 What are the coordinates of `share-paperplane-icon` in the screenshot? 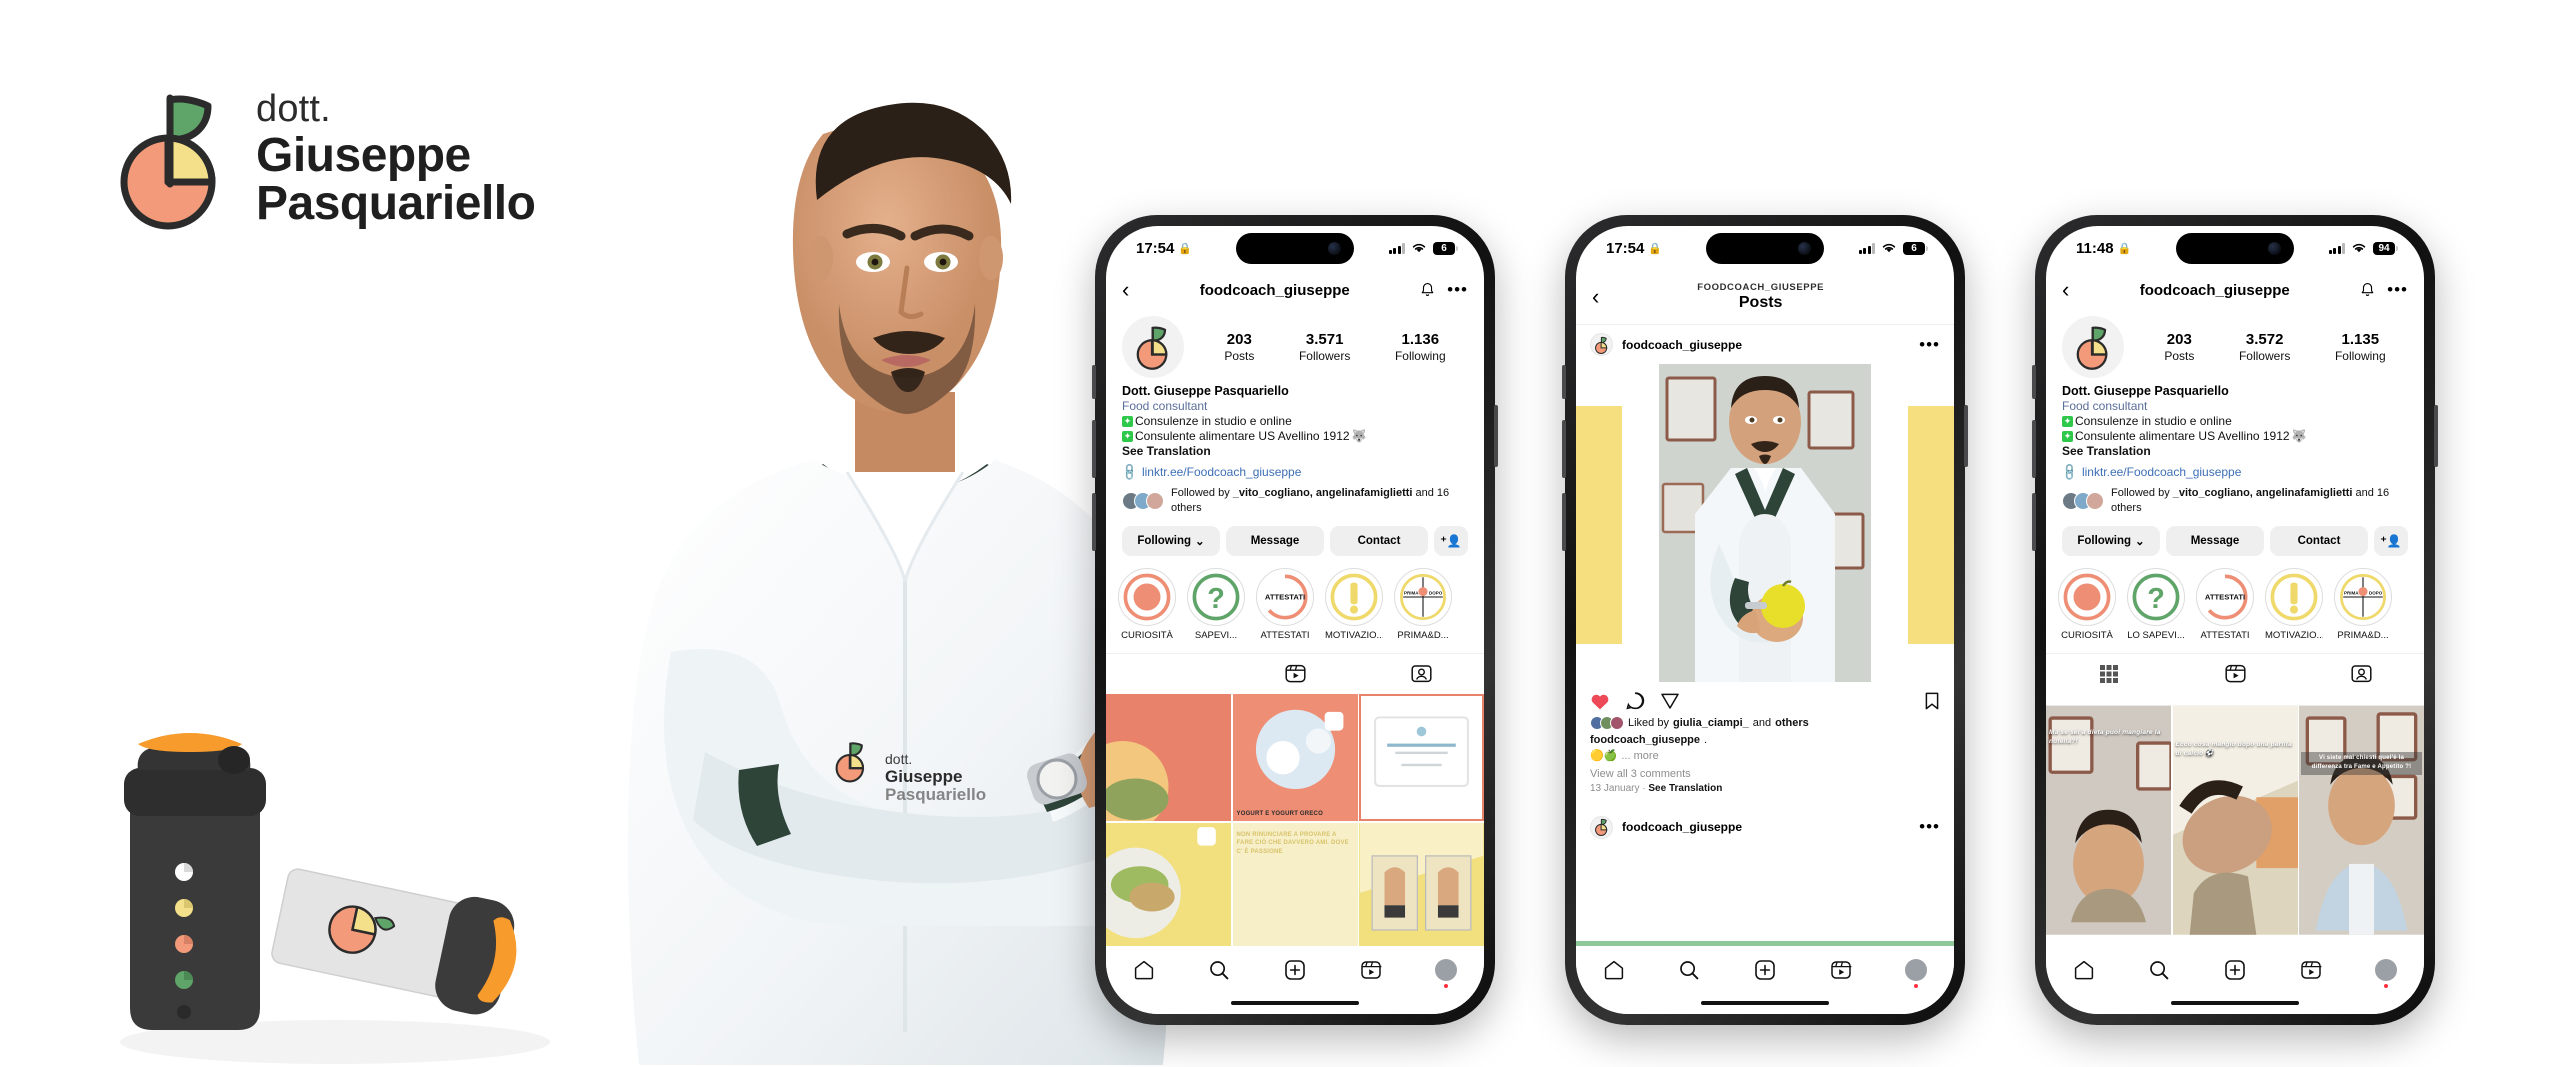 It's located at (1670, 701).